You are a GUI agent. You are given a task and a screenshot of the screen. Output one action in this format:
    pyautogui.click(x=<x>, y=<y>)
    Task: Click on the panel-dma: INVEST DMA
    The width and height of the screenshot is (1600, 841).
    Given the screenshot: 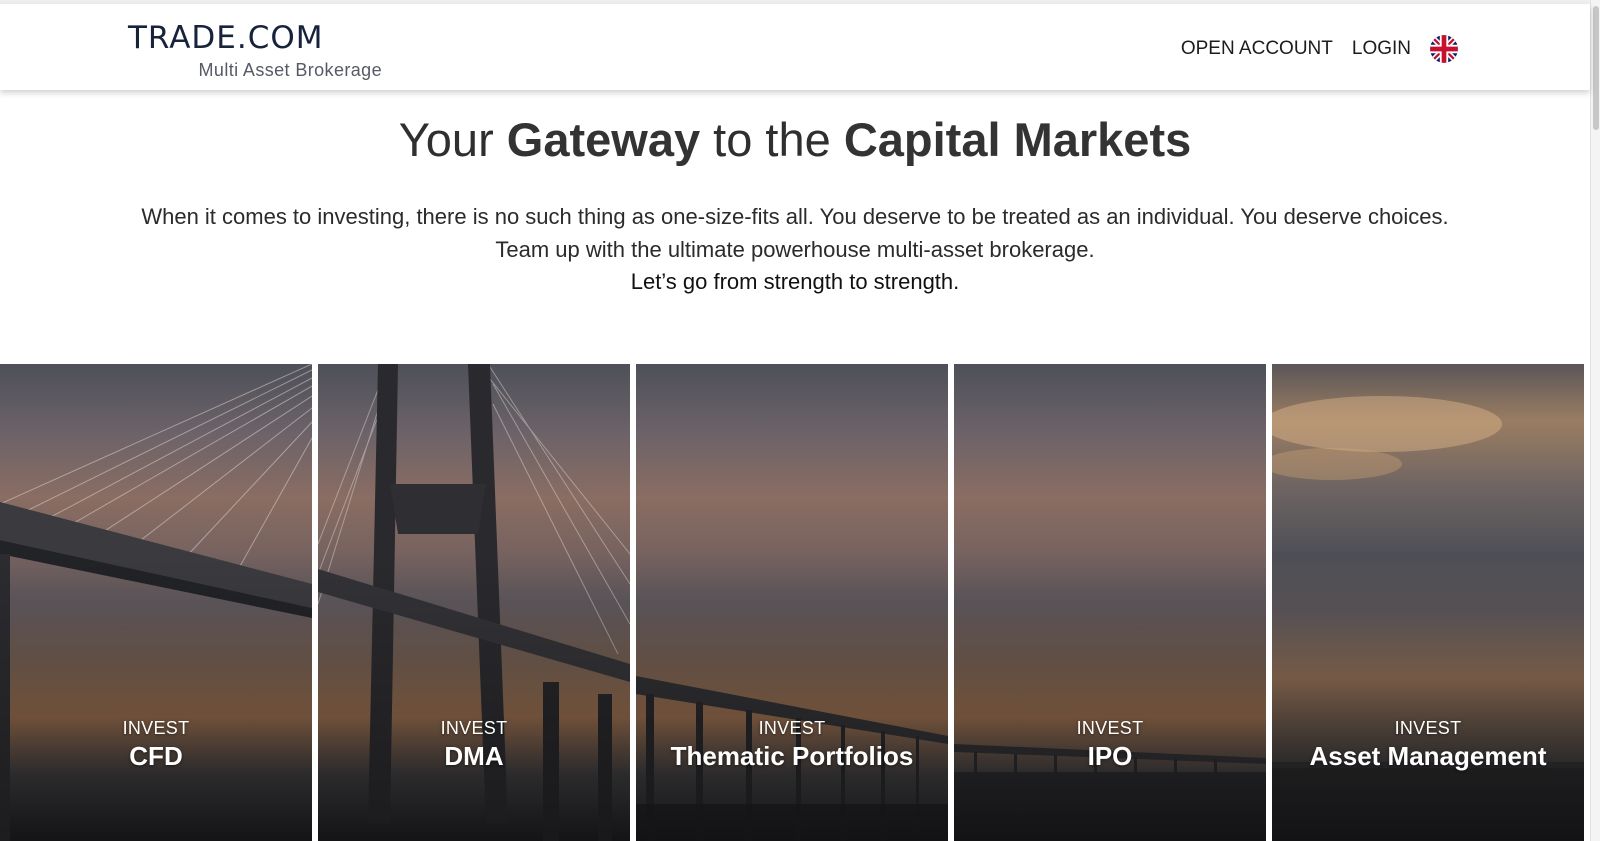 What is the action you would take?
    pyautogui.click(x=474, y=602)
    